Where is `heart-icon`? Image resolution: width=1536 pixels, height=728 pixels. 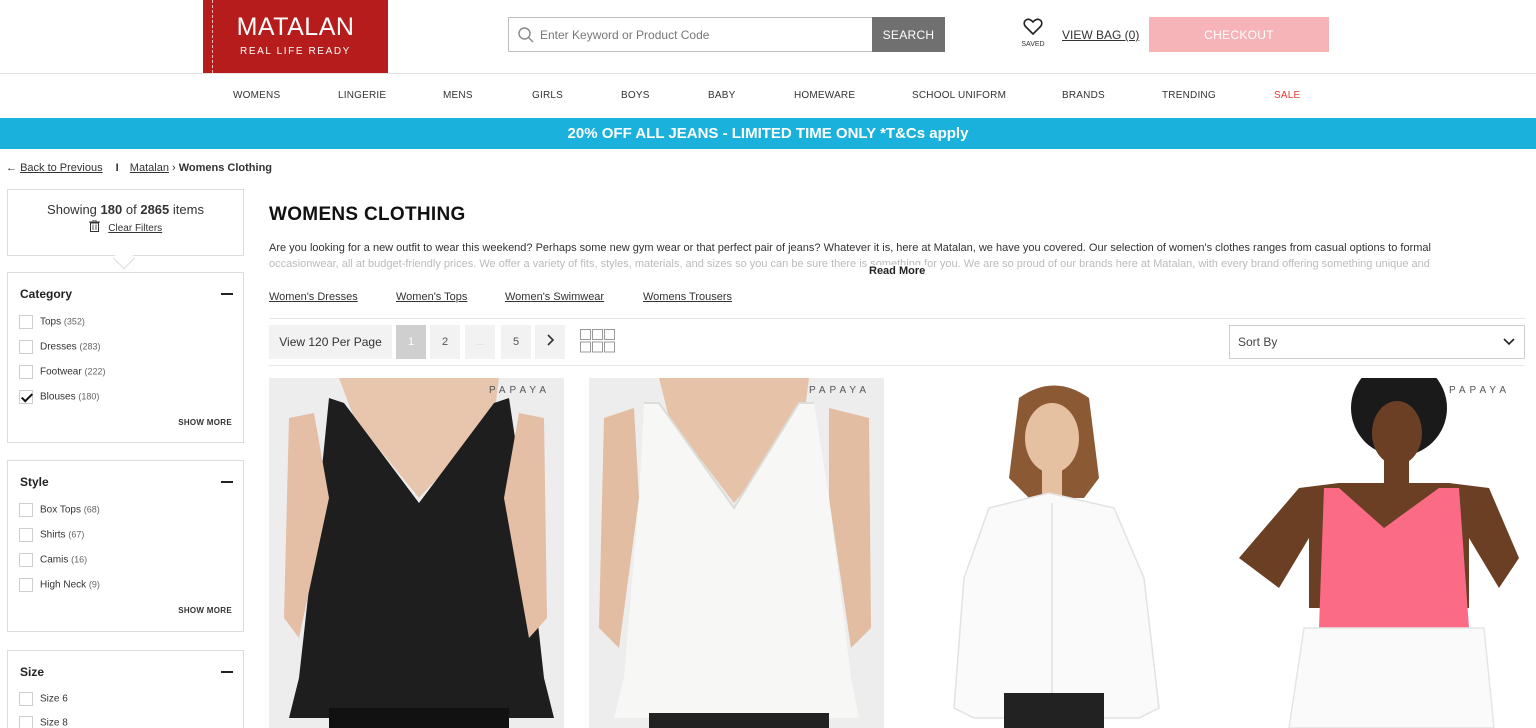 heart-icon is located at coordinates (1033, 27).